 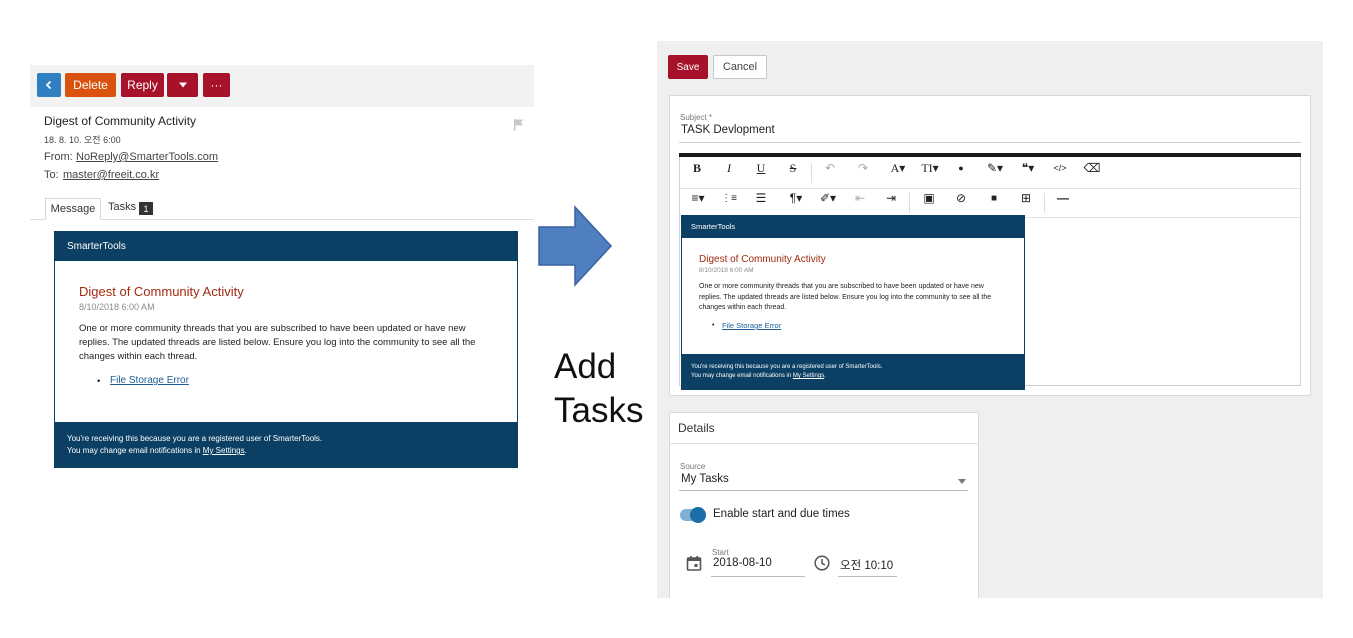 I want to click on back-button, so click(x=49, y=85).